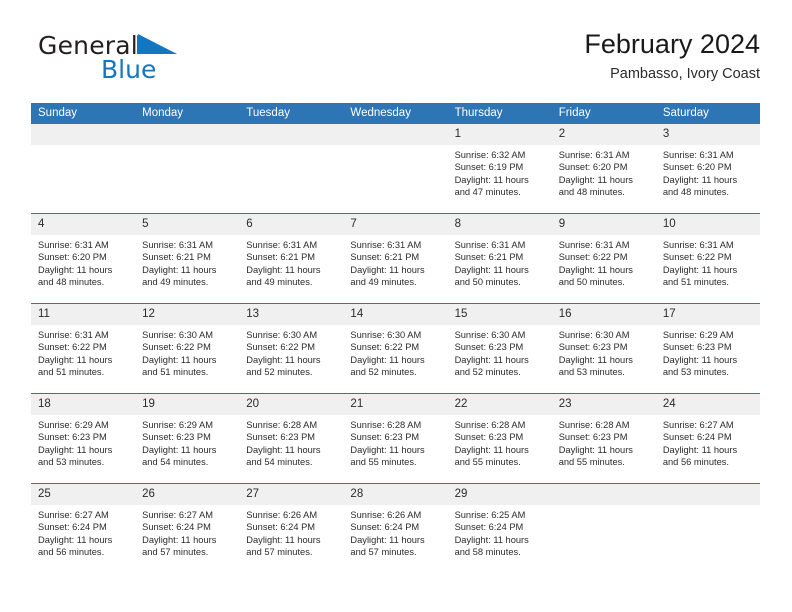 The image size is (792, 612). Describe the element at coordinates (603, 314) in the screenshot. I see `day-number: 16` at that location.